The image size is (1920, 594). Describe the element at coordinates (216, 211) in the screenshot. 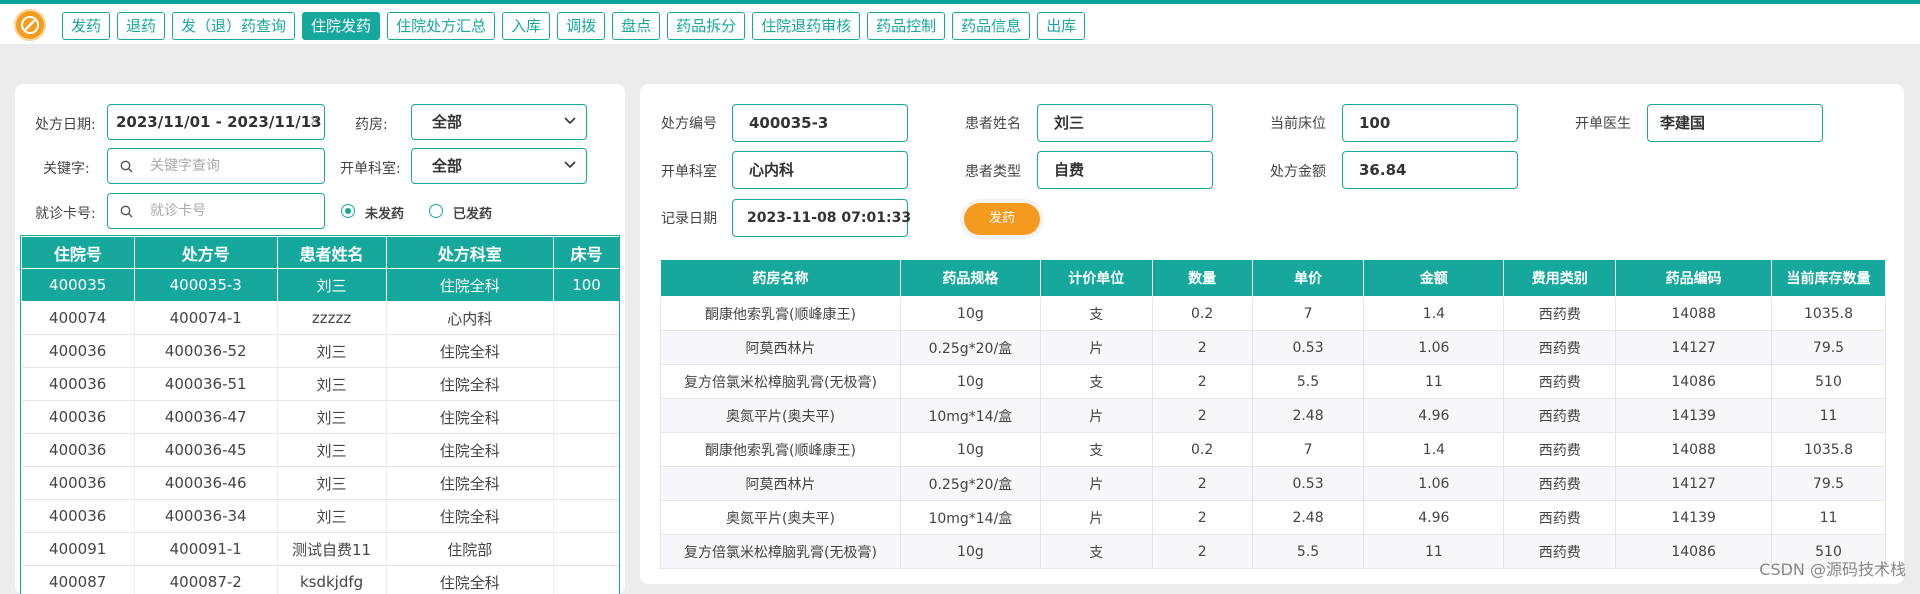

I see `card-input: 就诊卡号` at that location.